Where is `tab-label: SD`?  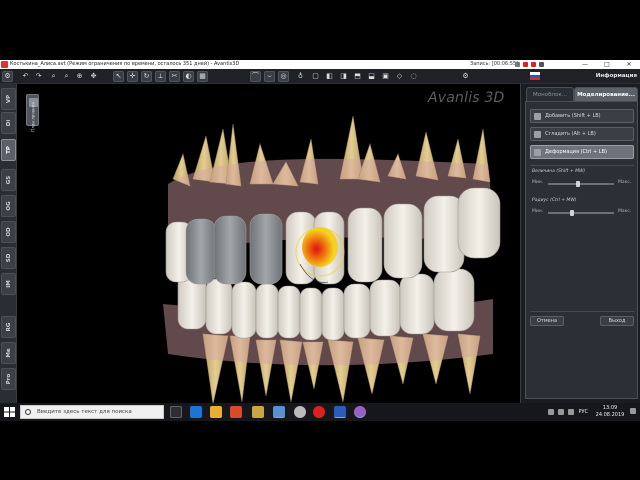
tab-label: SD is located at coordinates (8, 258).